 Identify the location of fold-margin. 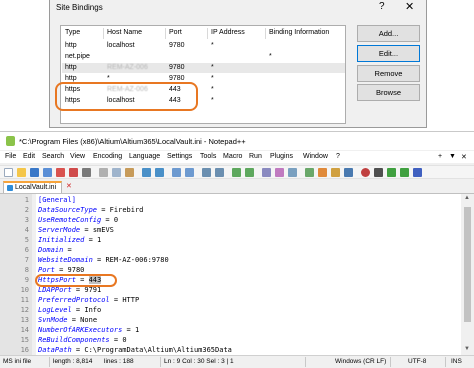
(34, 275).